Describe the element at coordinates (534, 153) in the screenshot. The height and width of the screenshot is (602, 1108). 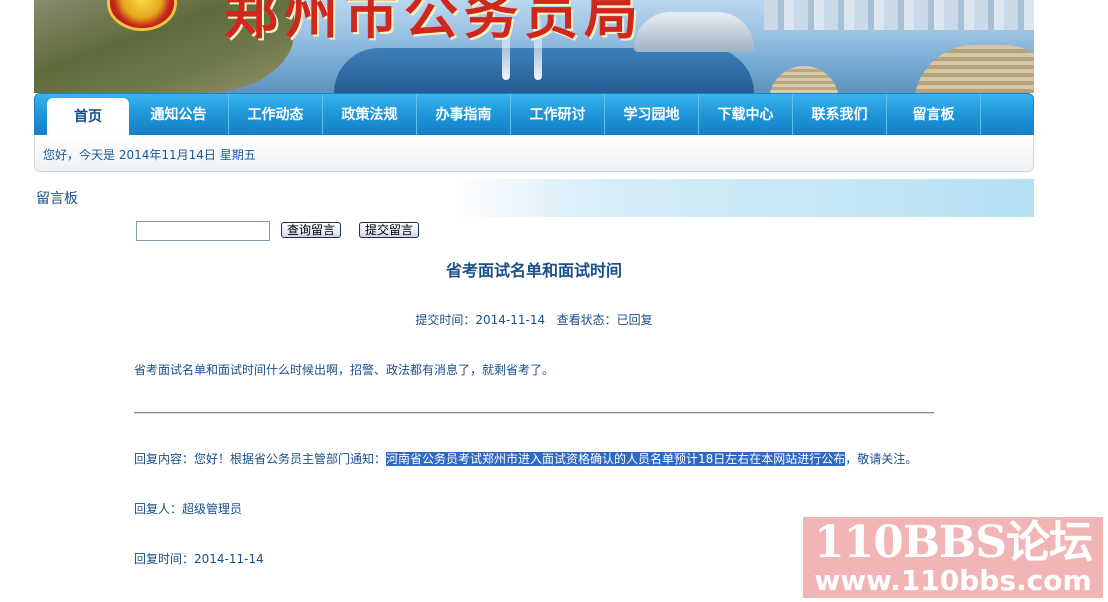
I see `date-bar: 您好，今天是 2014年11月14日 星期五` at that location.